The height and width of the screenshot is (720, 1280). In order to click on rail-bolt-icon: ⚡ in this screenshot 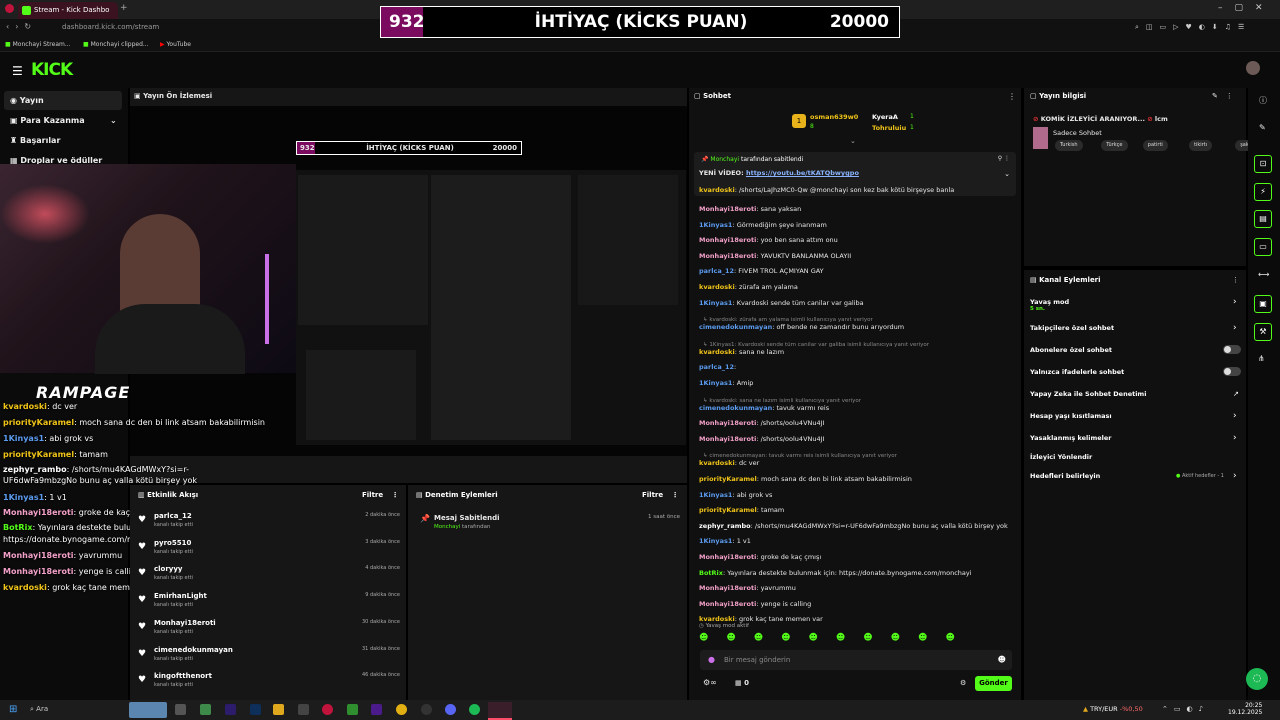, I will do `click(1263, 192)`.